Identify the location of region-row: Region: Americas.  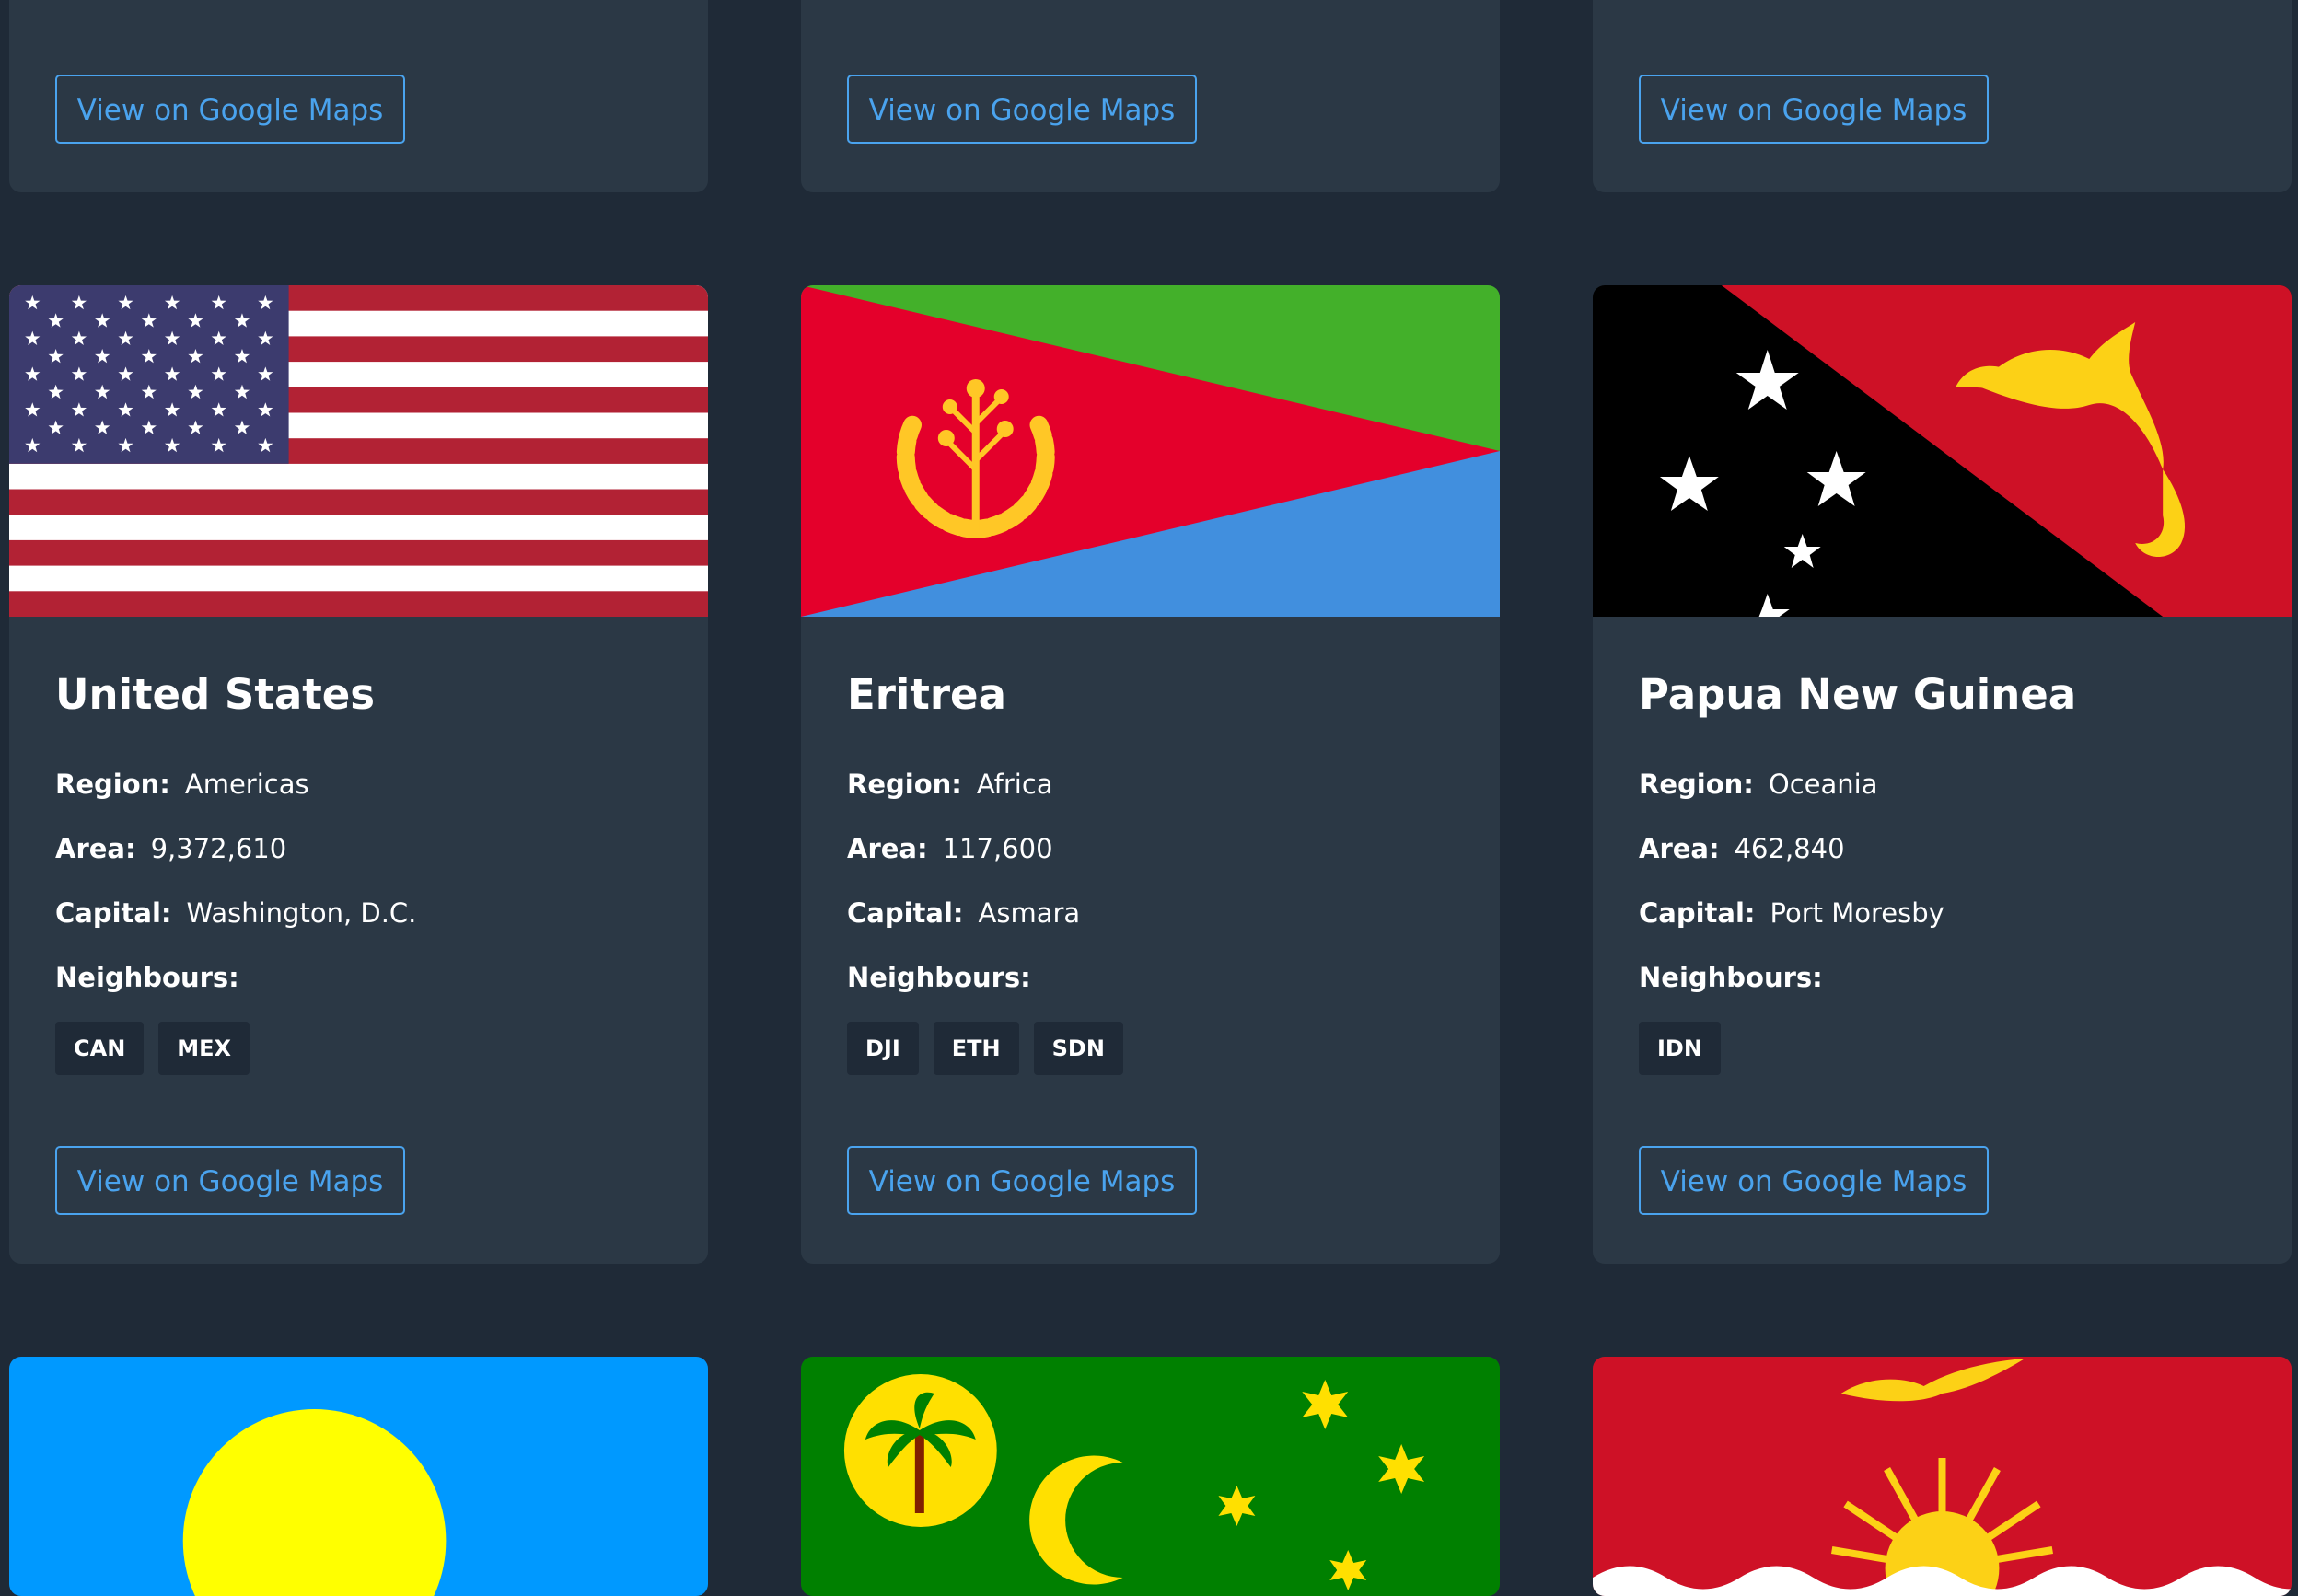
(182, 784).